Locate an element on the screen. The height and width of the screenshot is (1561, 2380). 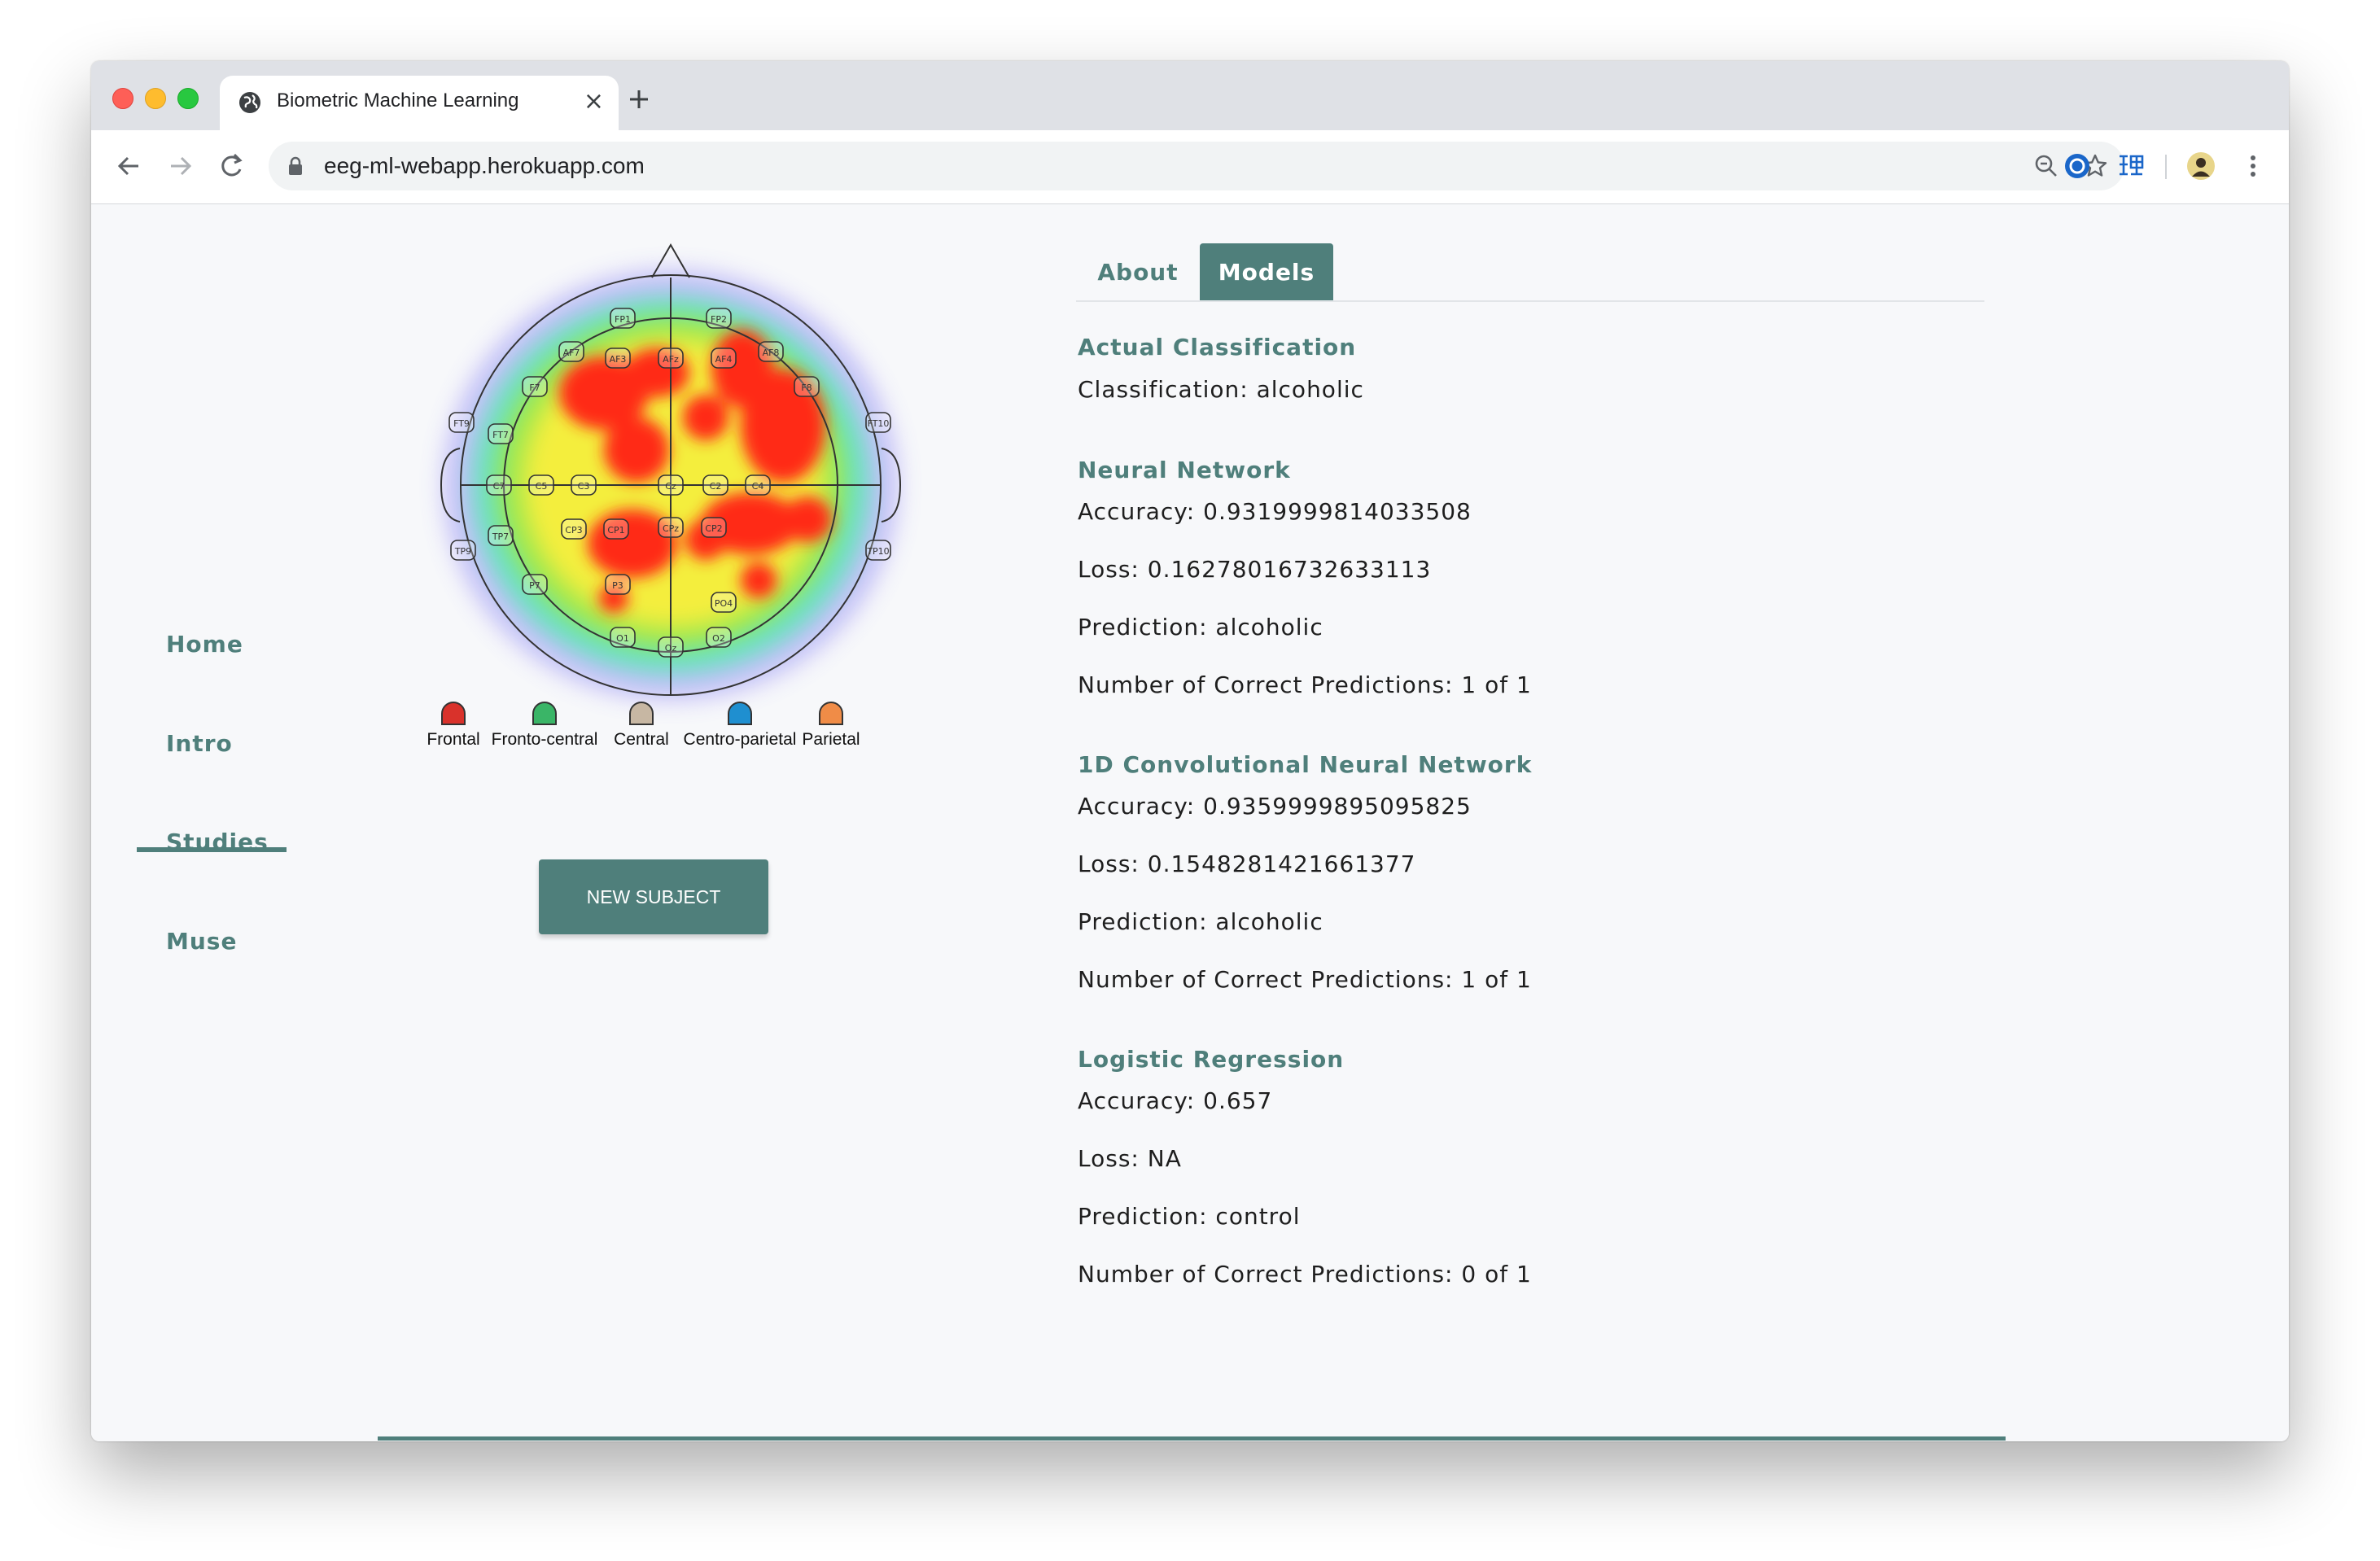
electrode-marker: O1 is located at coordinates (623, 637).